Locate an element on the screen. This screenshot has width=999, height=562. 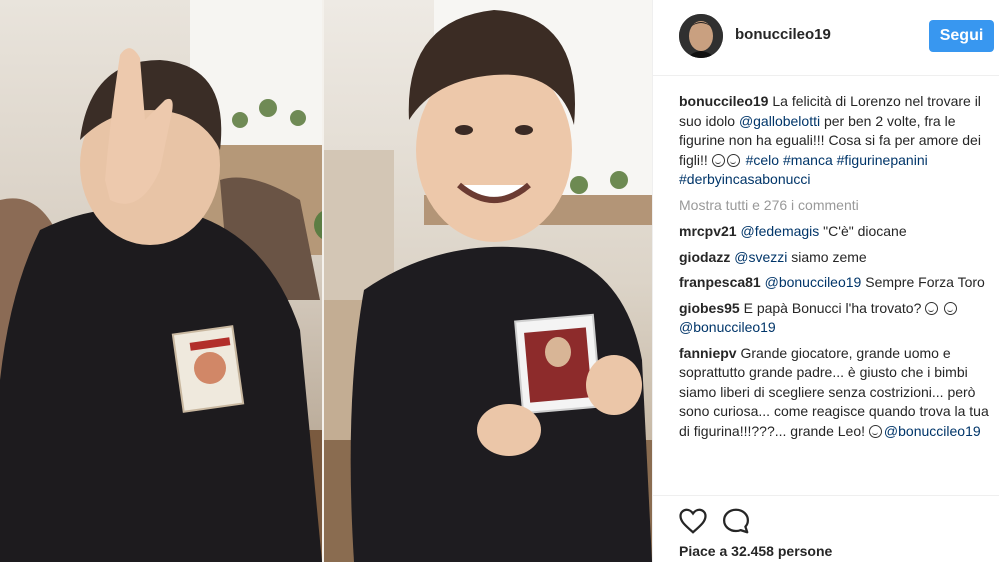
comment-text: siamo zeme is located at coordinates (827, 256).